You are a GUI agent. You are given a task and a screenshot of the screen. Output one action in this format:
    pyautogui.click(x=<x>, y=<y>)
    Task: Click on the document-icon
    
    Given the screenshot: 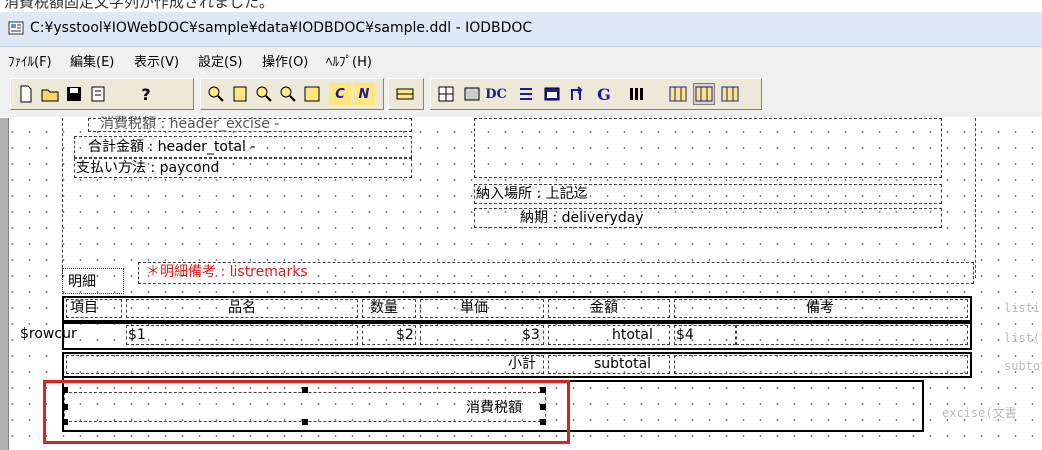 What is the action you would take?
    pyautogui.click(x=98, y=94)
    